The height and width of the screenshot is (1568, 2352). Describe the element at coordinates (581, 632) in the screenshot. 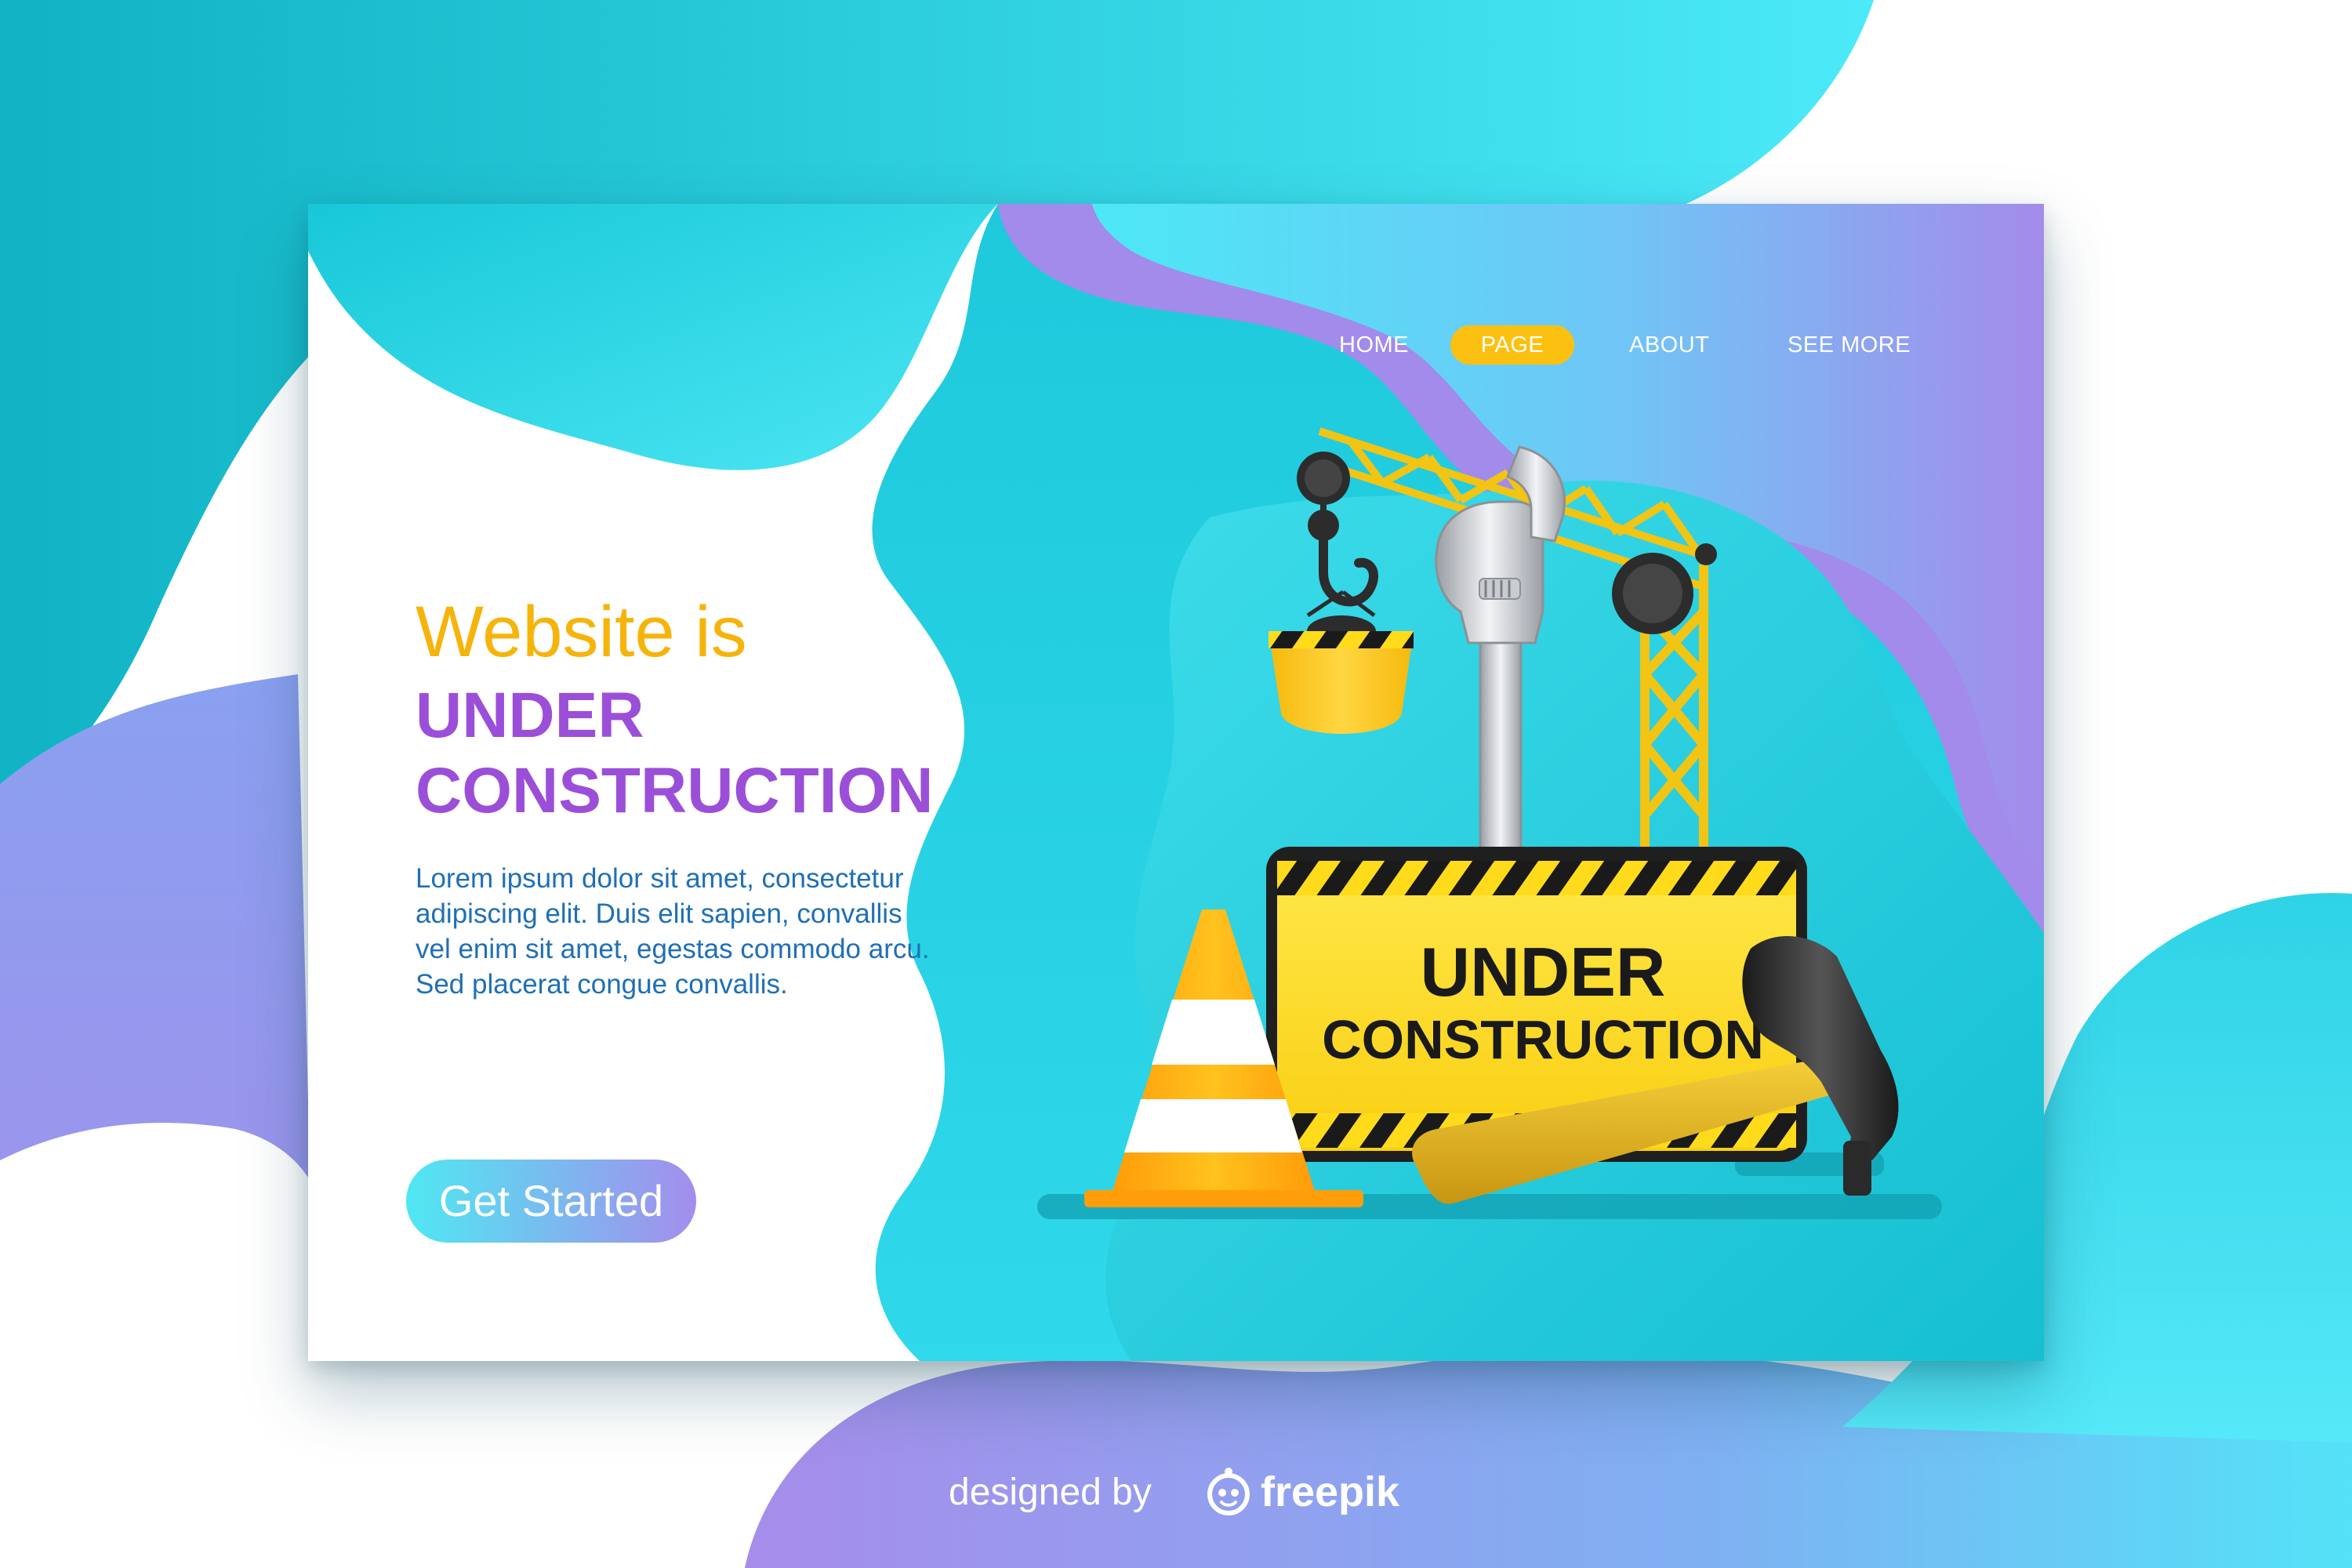

I see `headline-intro: Website is` at that location.